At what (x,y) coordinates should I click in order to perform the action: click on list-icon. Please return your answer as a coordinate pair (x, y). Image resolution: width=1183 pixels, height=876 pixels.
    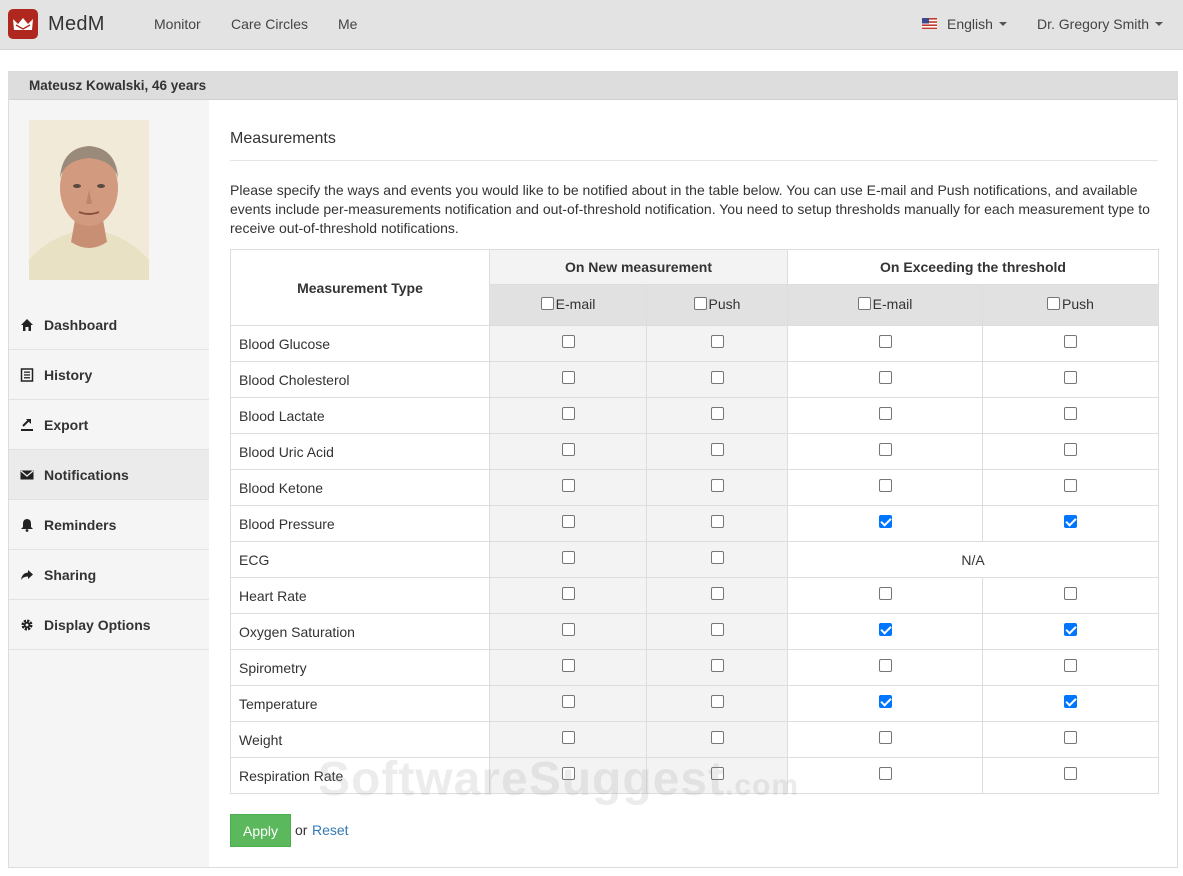
    Looking at the image, I should click on (27, 375).